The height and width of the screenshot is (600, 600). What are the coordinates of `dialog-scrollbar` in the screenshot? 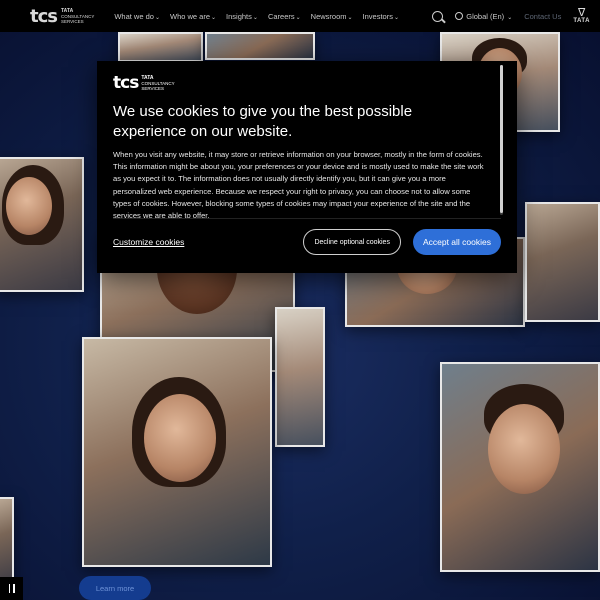 It's located at (501, 140).